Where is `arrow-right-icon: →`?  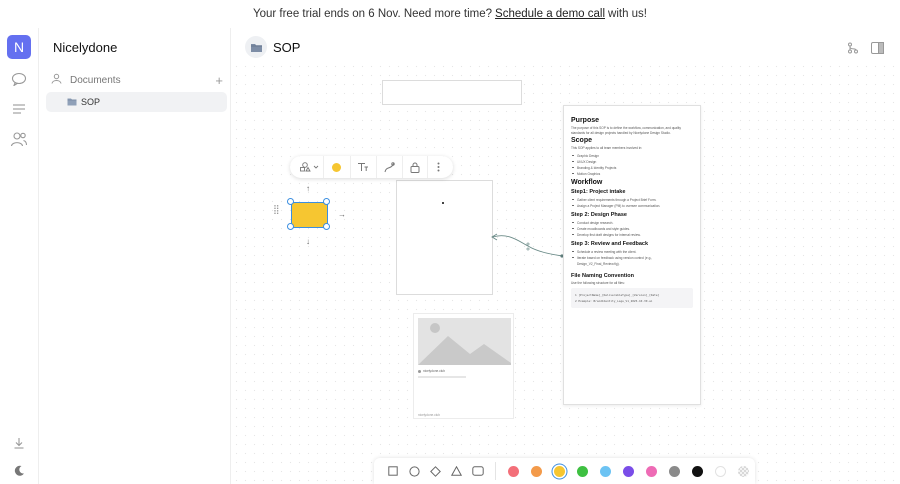 arrow-right-icon: → is located at coordinates (342, 214).